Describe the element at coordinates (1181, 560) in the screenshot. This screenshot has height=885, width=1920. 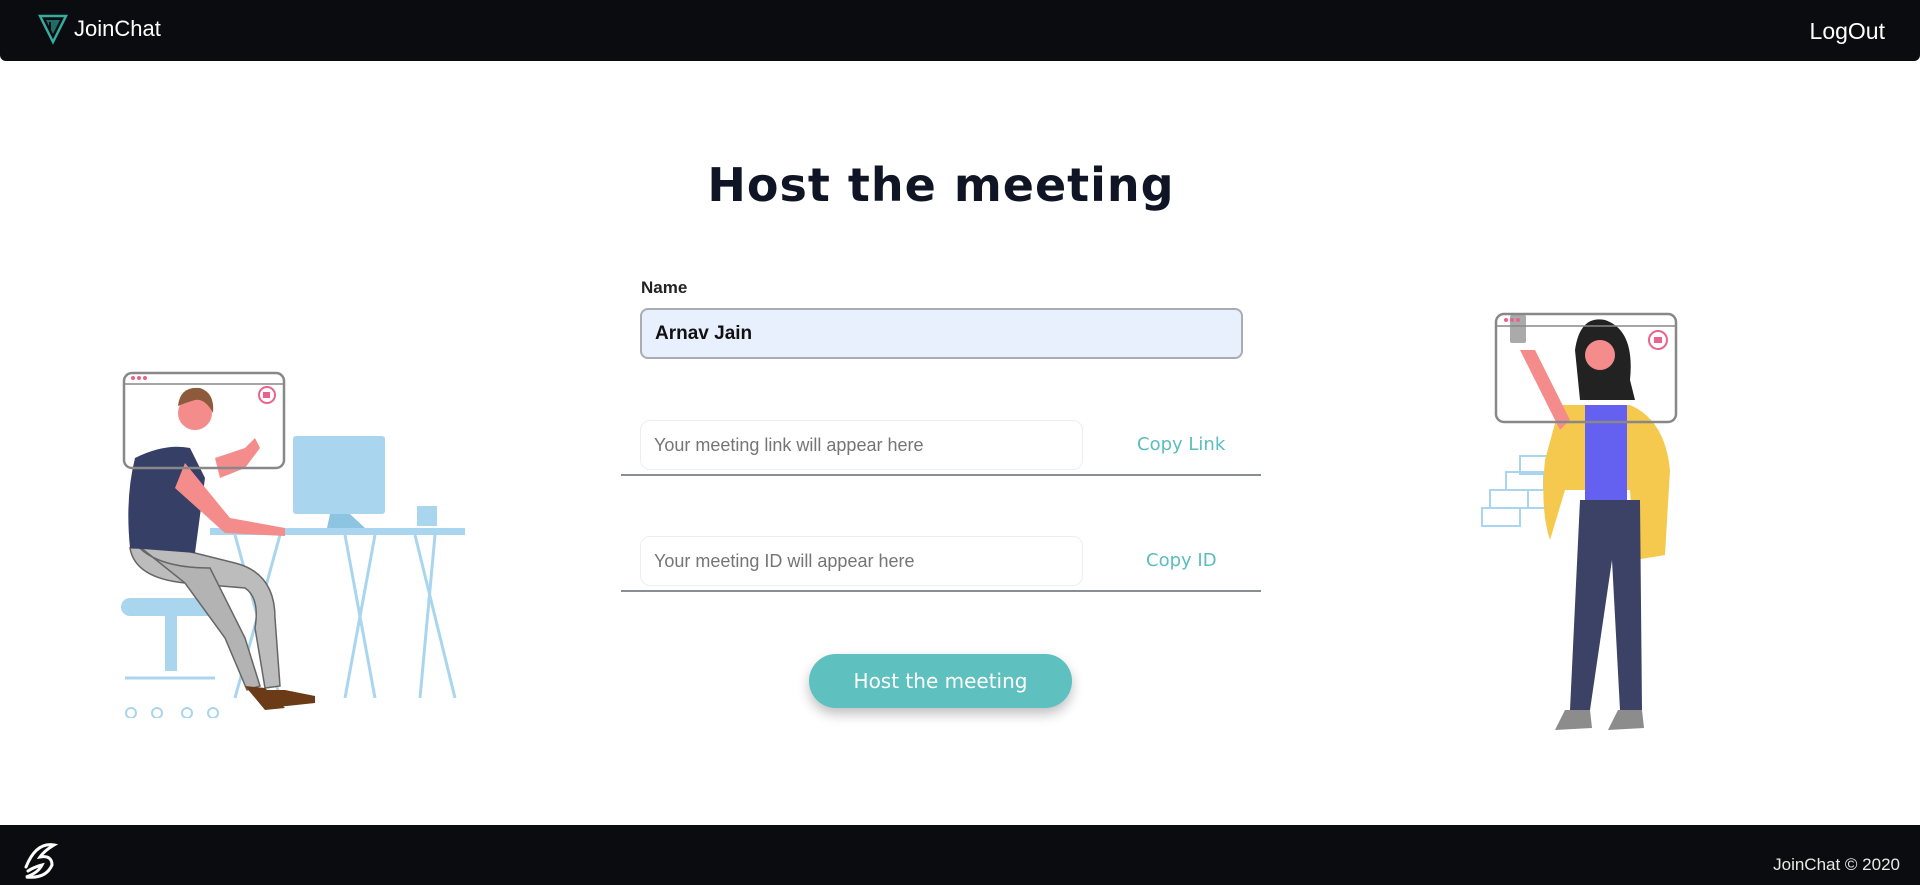
I see `copy-id-button: Copy ID` at that location.